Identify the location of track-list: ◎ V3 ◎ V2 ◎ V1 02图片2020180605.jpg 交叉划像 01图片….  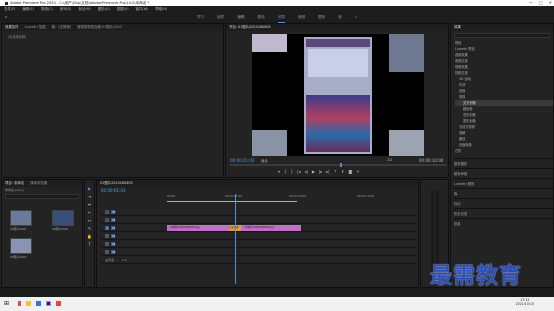
(258, 236).